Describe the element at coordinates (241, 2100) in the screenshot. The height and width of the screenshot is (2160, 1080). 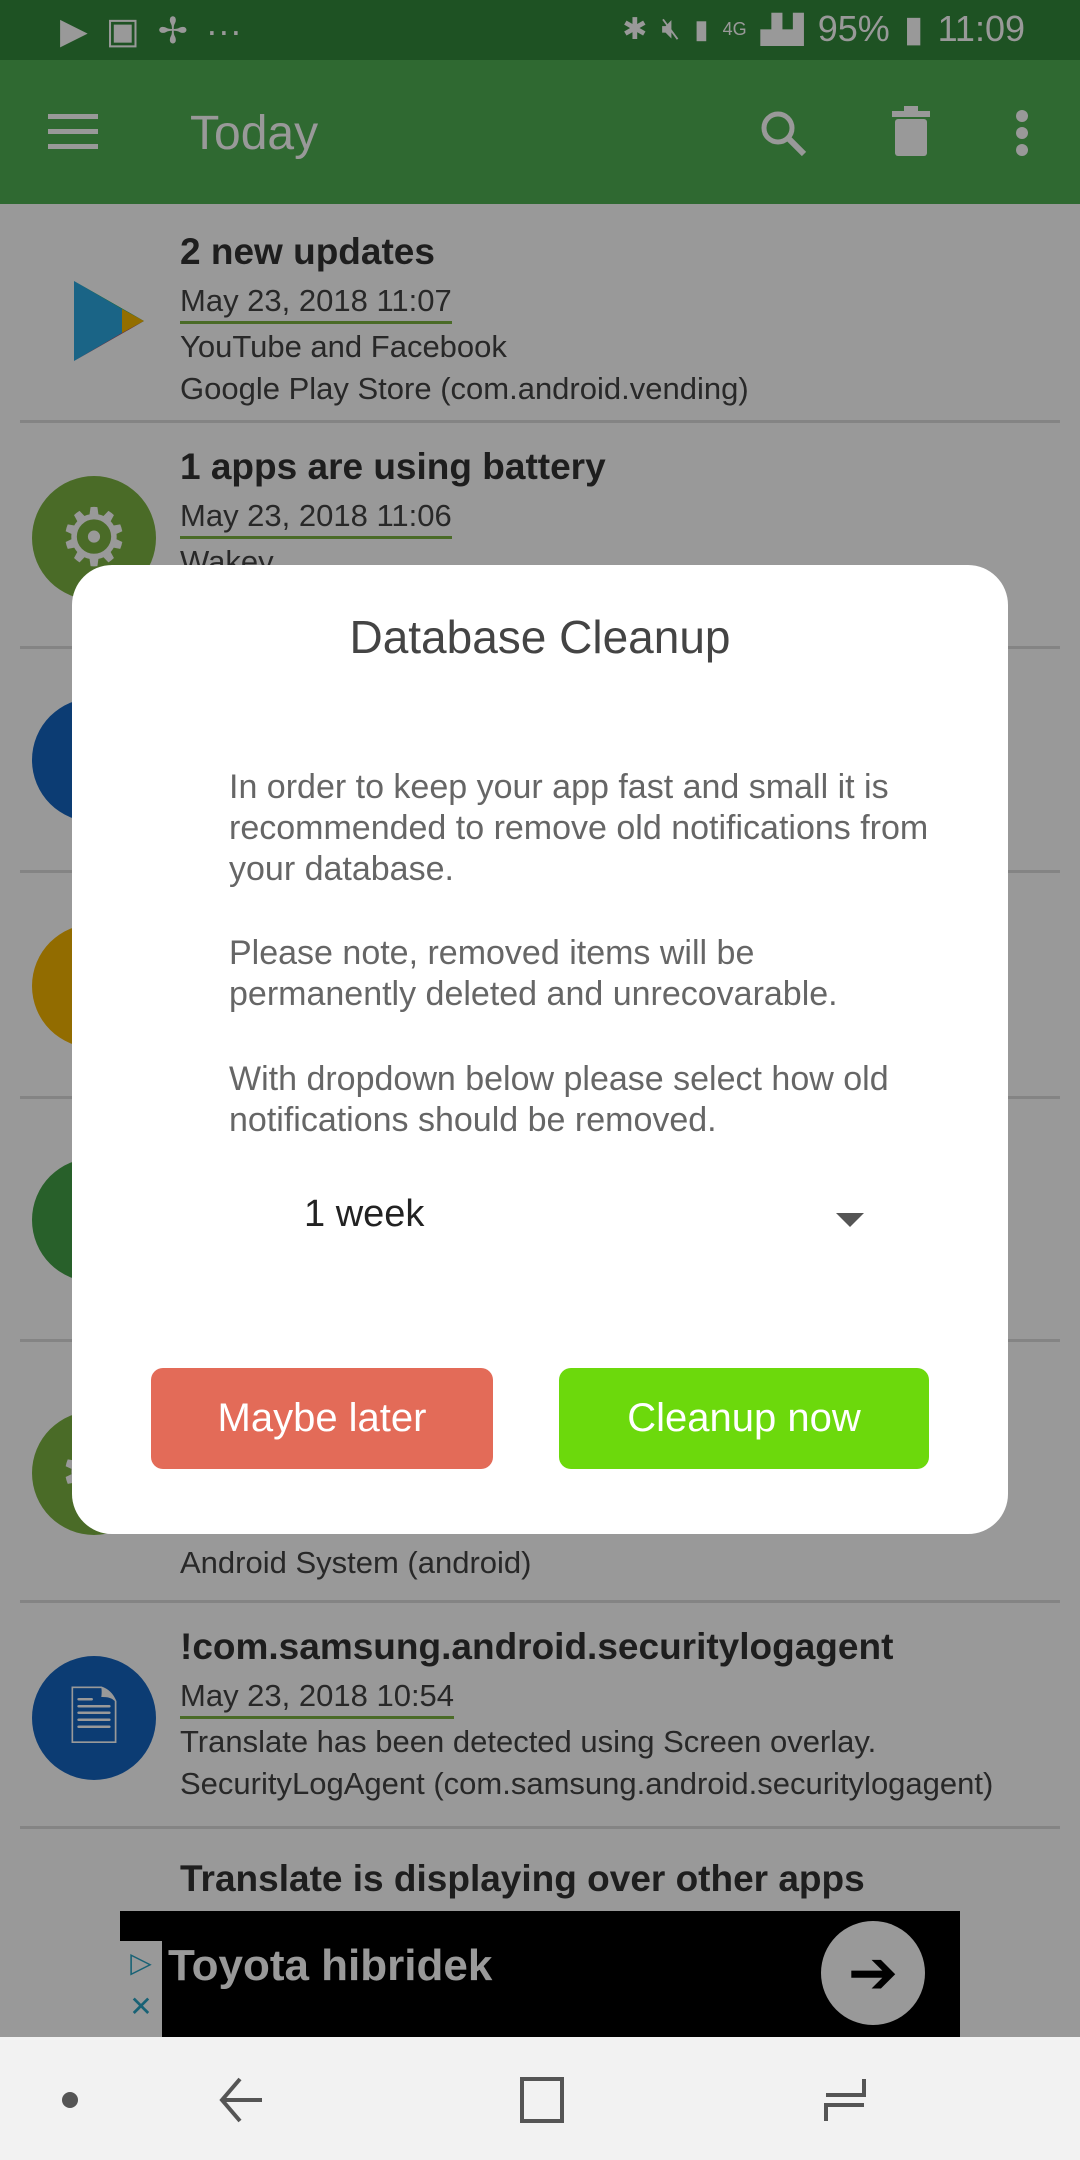
I see `back-icon` at that location.